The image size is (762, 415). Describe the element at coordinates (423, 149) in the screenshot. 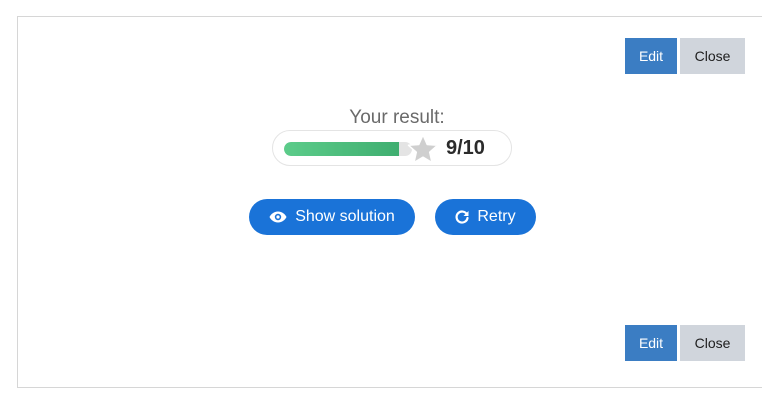

I see `star-icon` at that location.